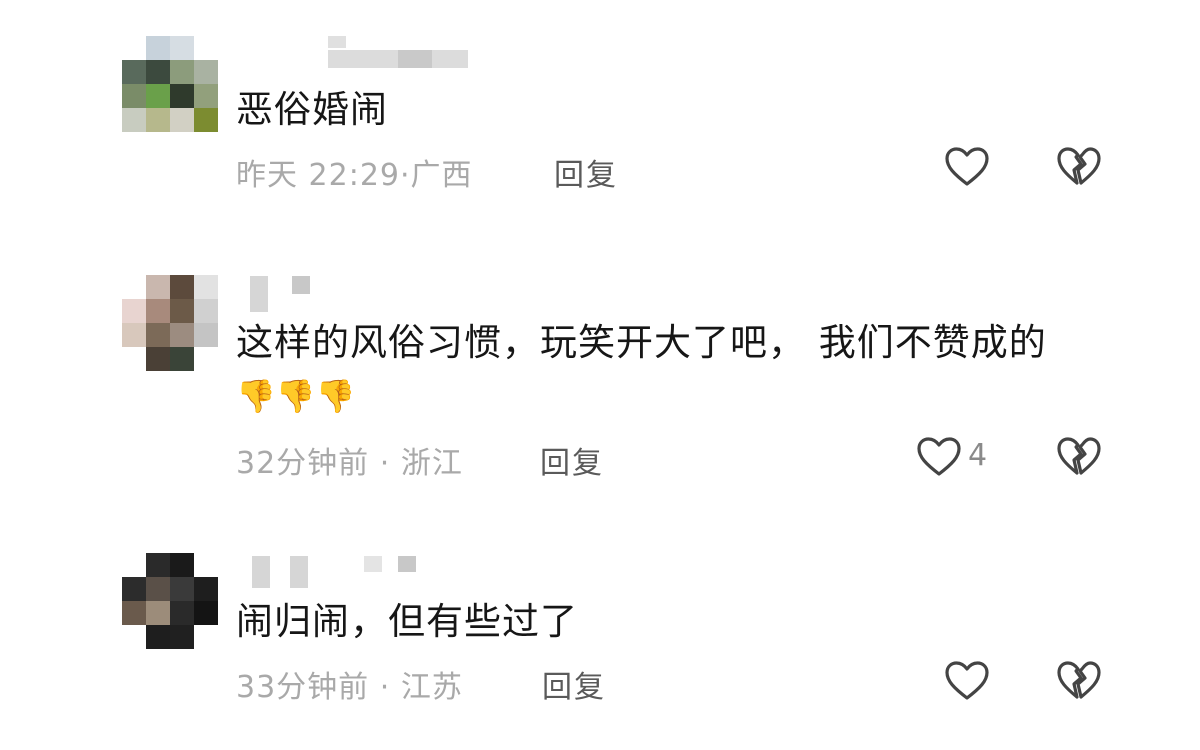  I want to click on comment-meta: 33分钟前 · 江苏, so click(349, 684).